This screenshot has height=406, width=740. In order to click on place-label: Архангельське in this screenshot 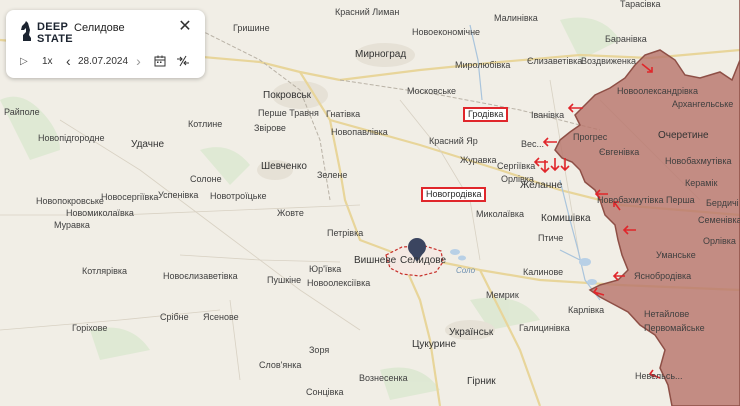, I will do `click(703, 104)`.